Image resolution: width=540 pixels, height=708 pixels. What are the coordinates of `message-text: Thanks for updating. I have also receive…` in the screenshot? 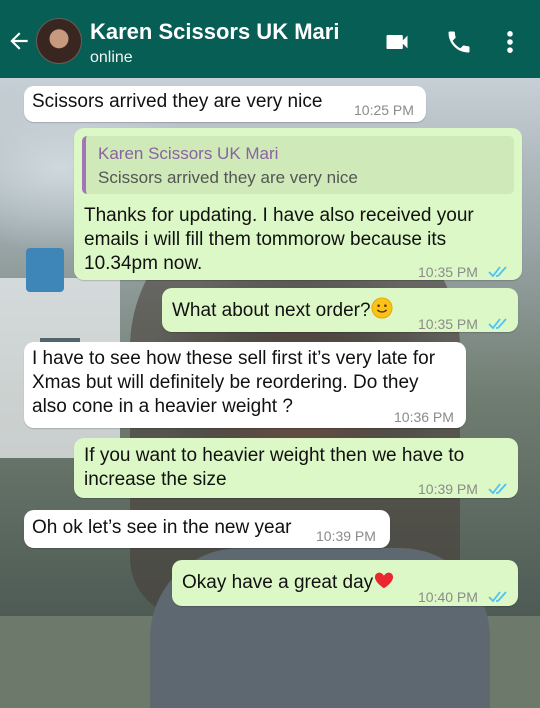 It's located at (279, 240).